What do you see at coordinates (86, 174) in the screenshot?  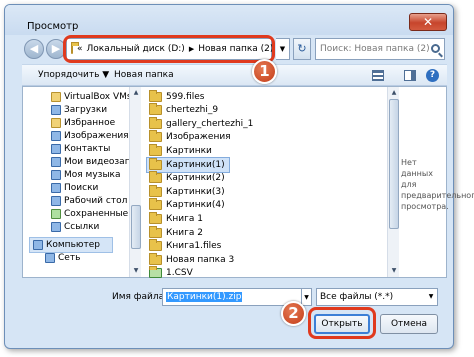 I see `sidebar-item: Моя музыка` at bounding box center [86, 174].